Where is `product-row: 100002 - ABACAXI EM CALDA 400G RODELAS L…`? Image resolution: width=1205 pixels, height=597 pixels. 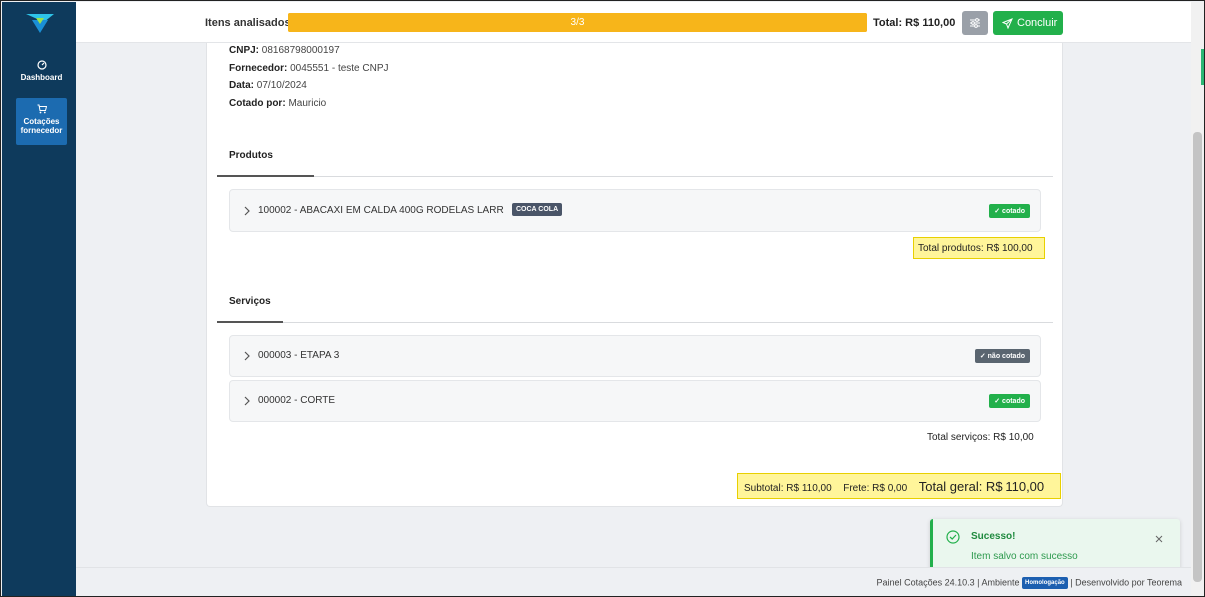 product-row: 100002 - ABACAXI EM CALDA 400G RODELAS L… is located at coordinates (635, 210).